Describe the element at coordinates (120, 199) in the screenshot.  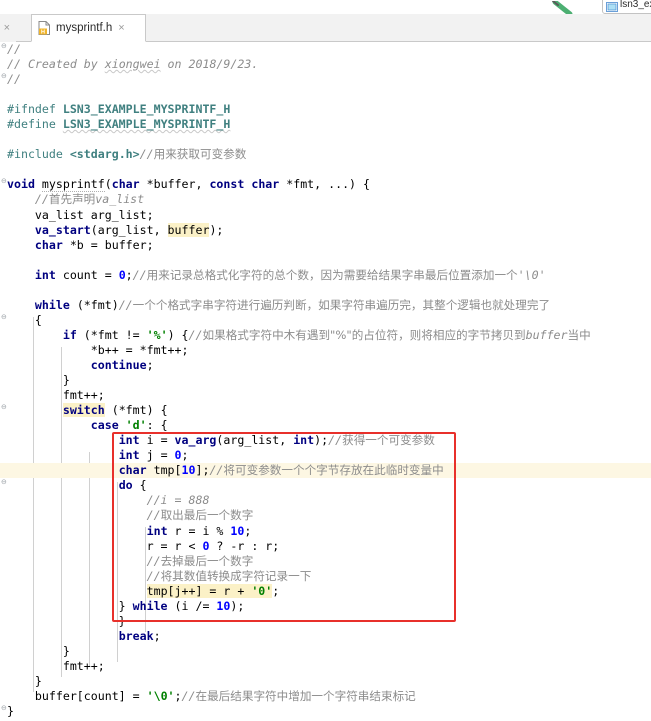
I see `code-token: va_list` at that location.